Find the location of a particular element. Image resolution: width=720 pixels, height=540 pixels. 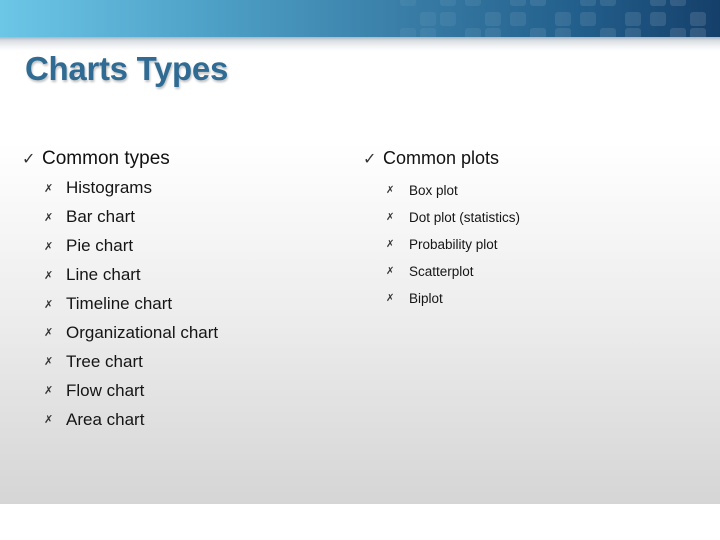

list-item: ✗ Scatterplot is located at coordinates (441, 271).